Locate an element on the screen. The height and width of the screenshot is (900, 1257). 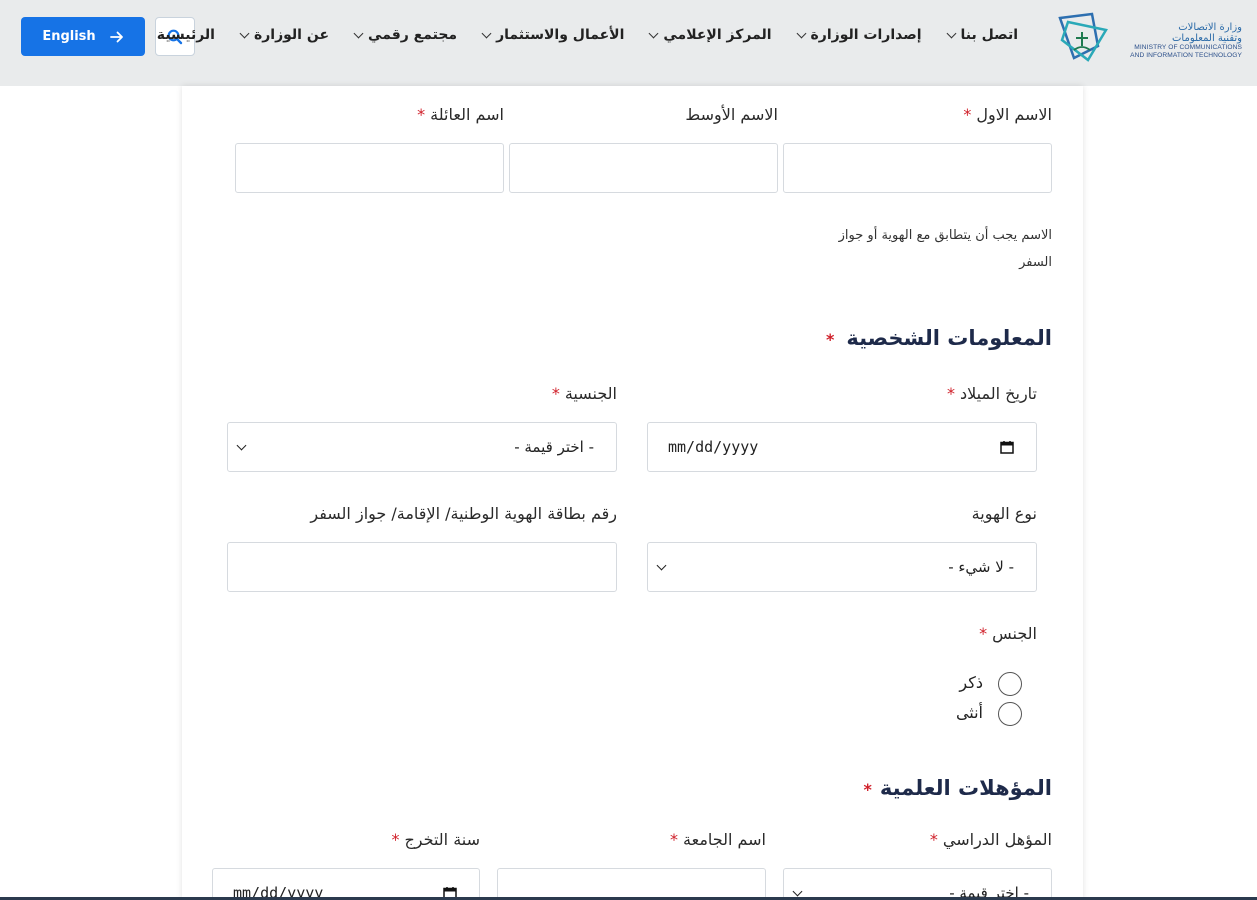
gender-label: الجنس* is located at coordinates (1008, 633).